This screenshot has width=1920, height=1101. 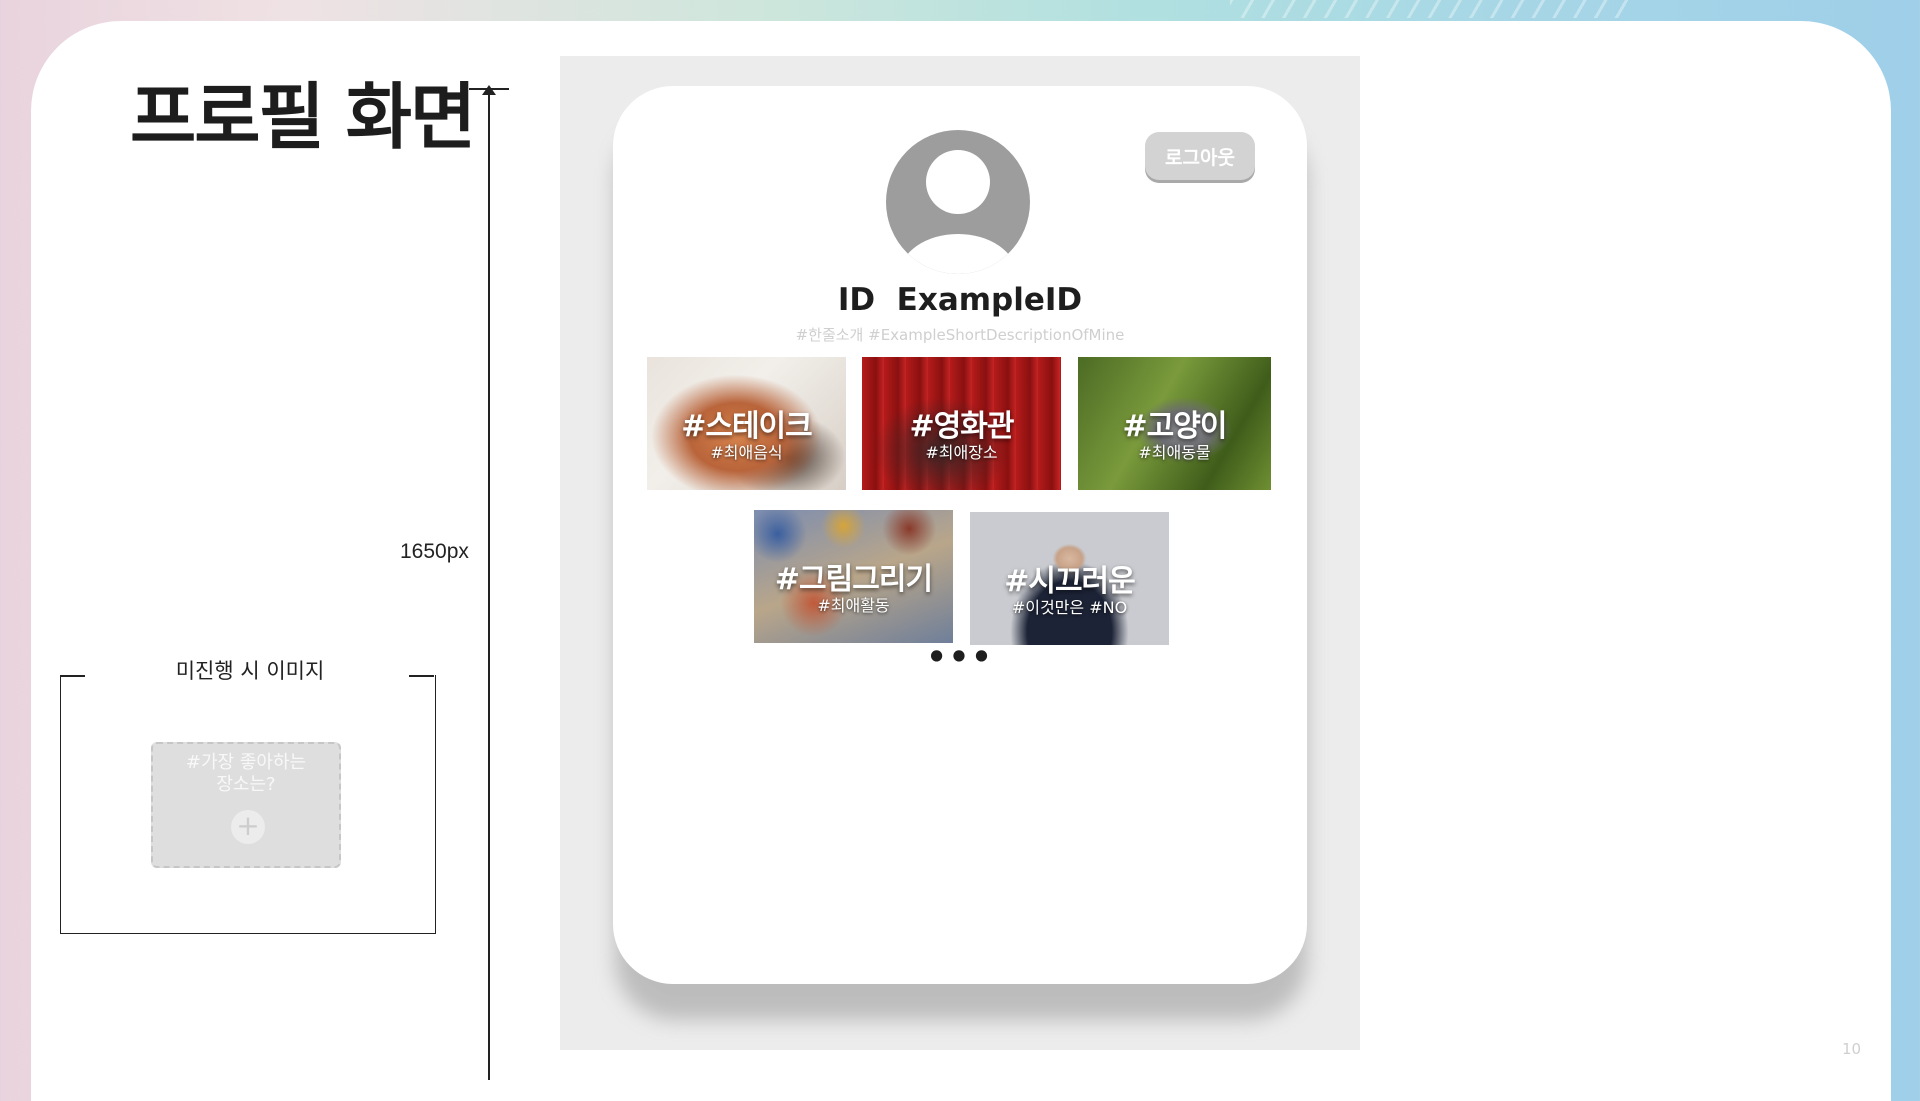 I want to click on favorite-tile-dislike: #시끄러운 #이것만은 #NO, so click(x=1069, y=578).